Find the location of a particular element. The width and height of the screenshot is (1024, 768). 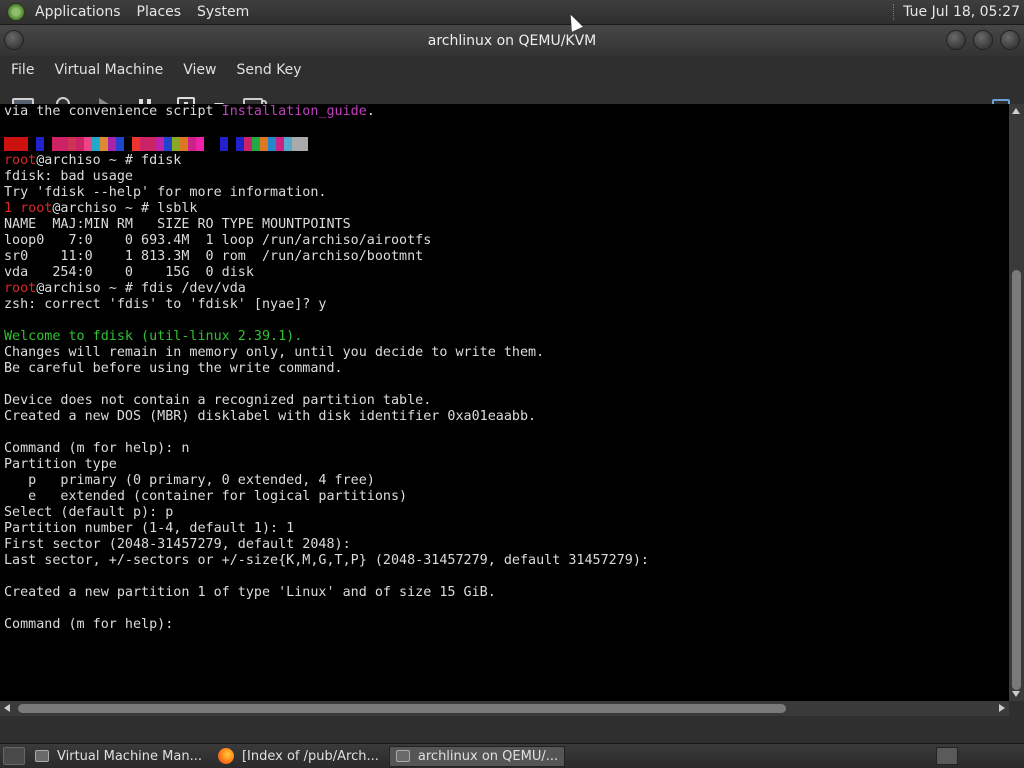

minimize-icon is located at coordinates (956, 40).